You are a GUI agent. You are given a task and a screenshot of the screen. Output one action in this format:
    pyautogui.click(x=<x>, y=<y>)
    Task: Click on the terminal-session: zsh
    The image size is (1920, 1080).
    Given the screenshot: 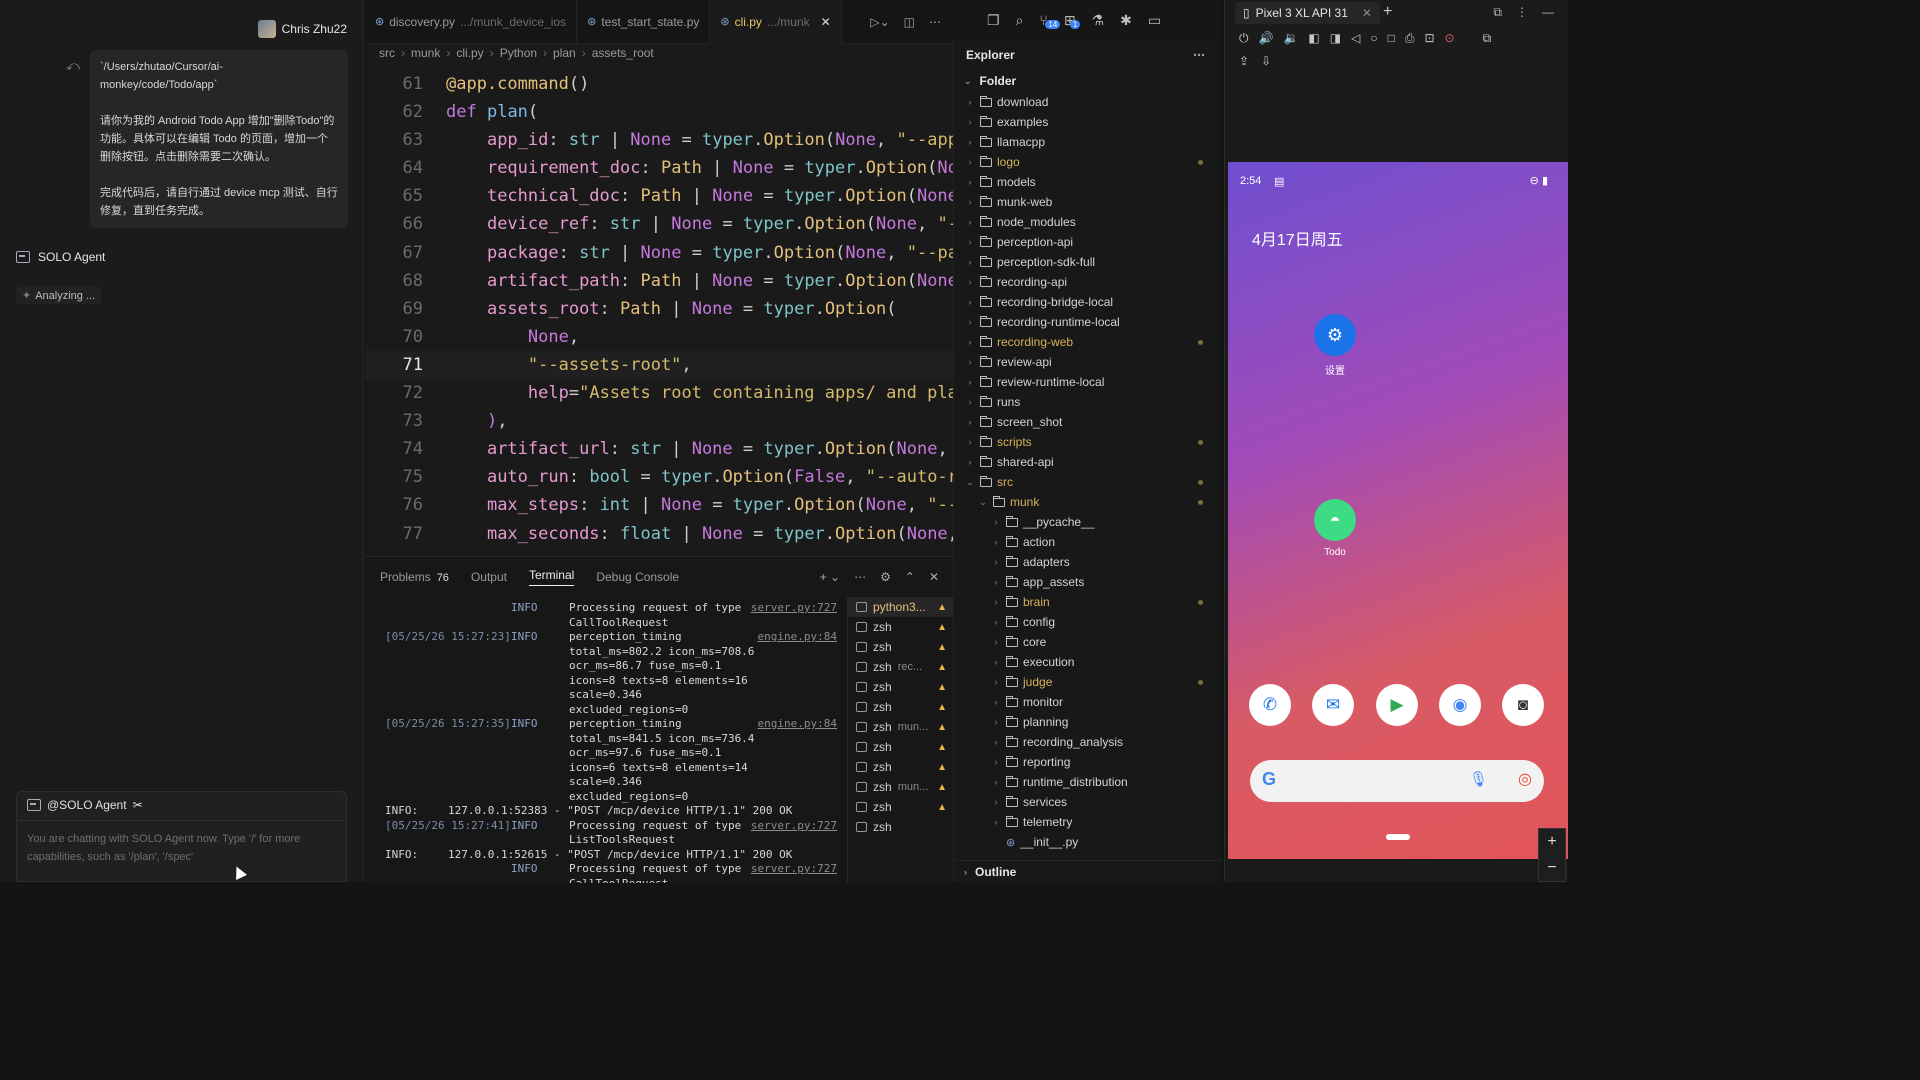 What is the action you would take?
    pyautogui.click(x=900, y=827)
    